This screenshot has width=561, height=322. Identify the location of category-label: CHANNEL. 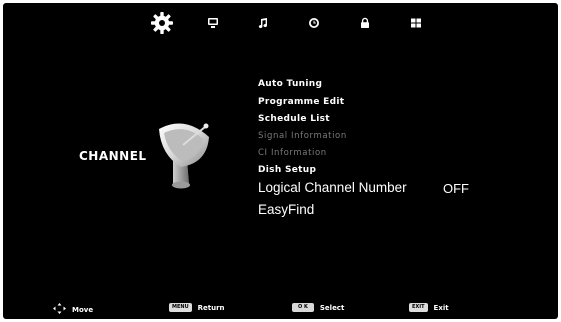
(113, 156).